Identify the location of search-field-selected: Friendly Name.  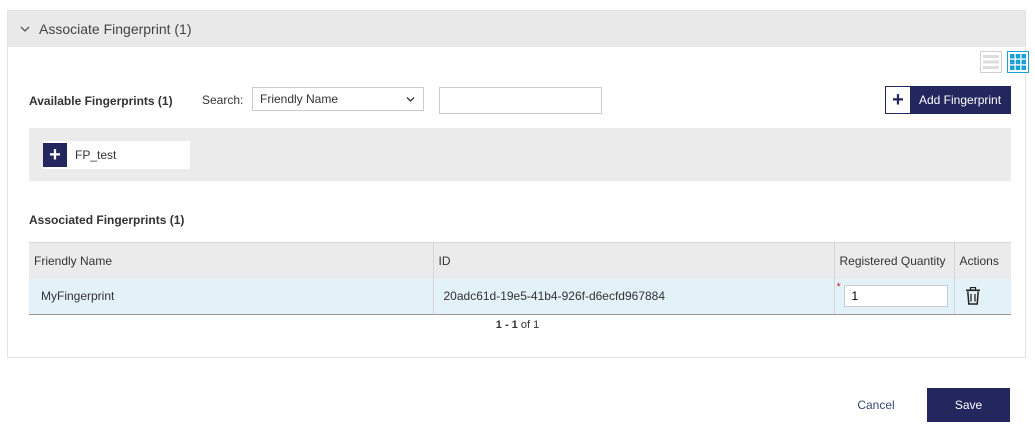
(299, 99).